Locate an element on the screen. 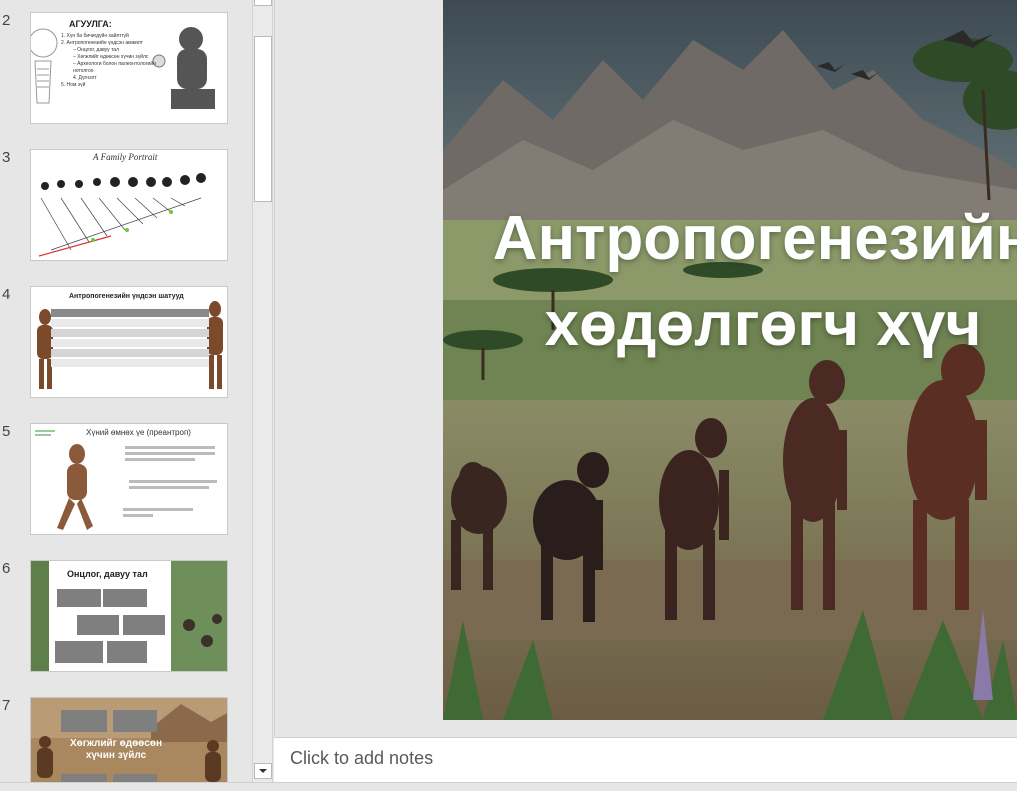 The width and height of the screenshot is (1017, 791). thumbnail-line: 1. Хүн ба бичигдүйн хайлтгүй is located at coordinates (95, 36).